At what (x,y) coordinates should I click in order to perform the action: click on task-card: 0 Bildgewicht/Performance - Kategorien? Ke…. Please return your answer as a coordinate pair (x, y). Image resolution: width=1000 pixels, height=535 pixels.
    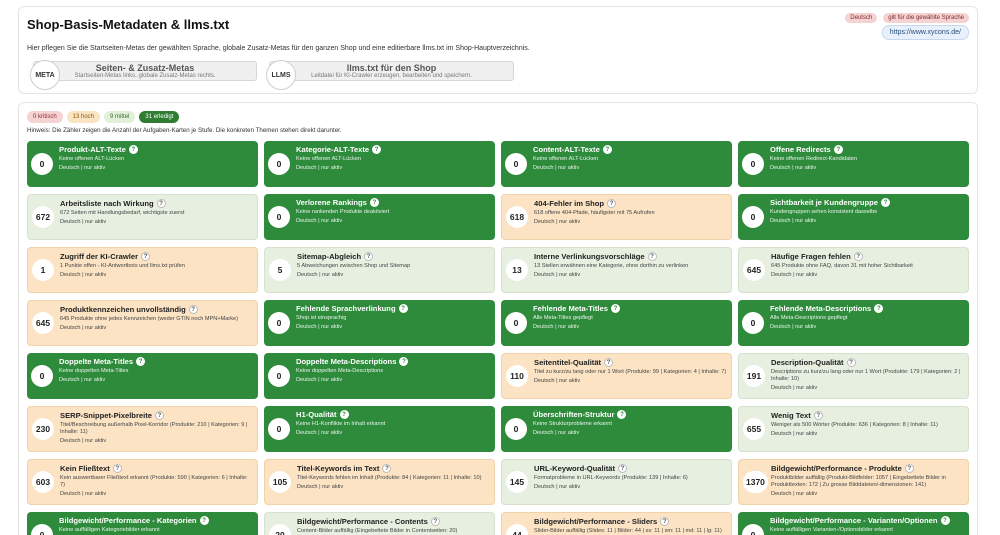
    Looking at the image, I should click on (142, 523).